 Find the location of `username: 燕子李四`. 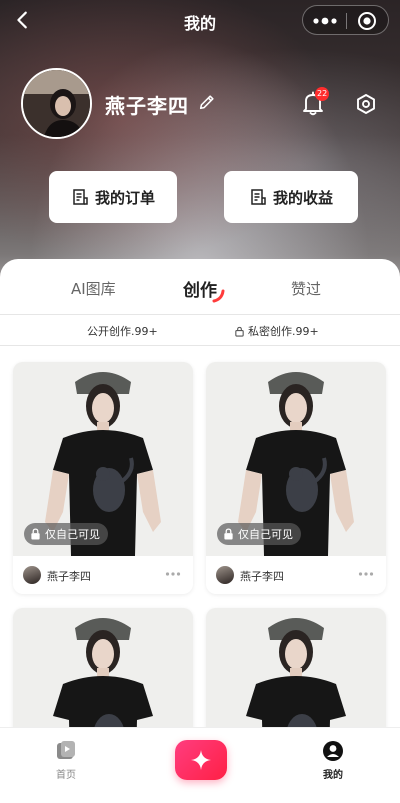

username: 燕子李四 is located at coordinates (147, 106).